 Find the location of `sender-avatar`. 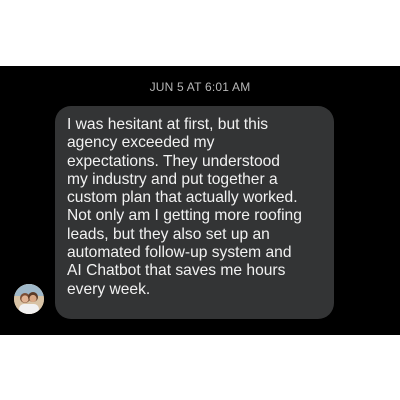

sender-avatar is located at coordinates (29, 299).